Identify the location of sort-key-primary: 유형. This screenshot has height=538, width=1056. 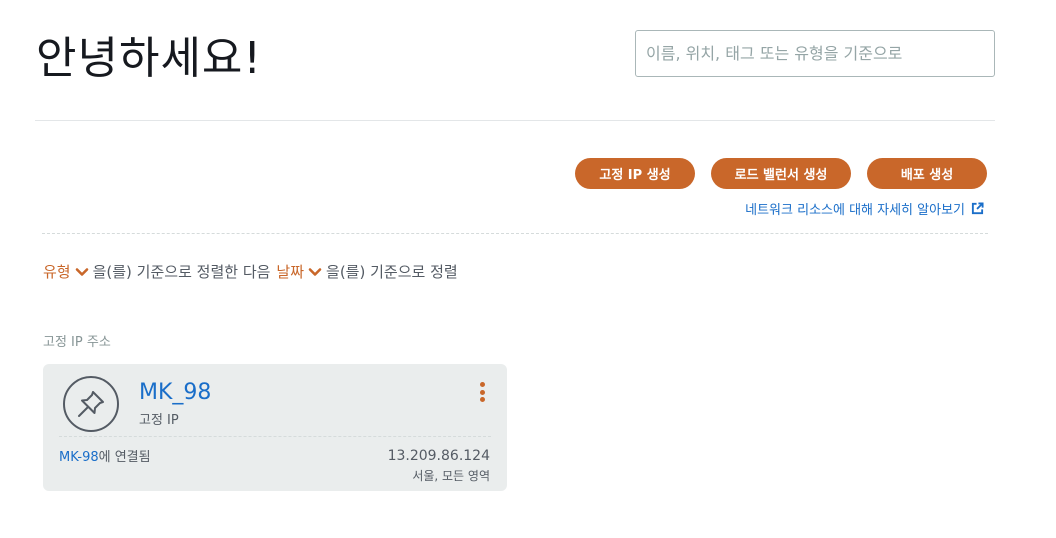
(68, 271).